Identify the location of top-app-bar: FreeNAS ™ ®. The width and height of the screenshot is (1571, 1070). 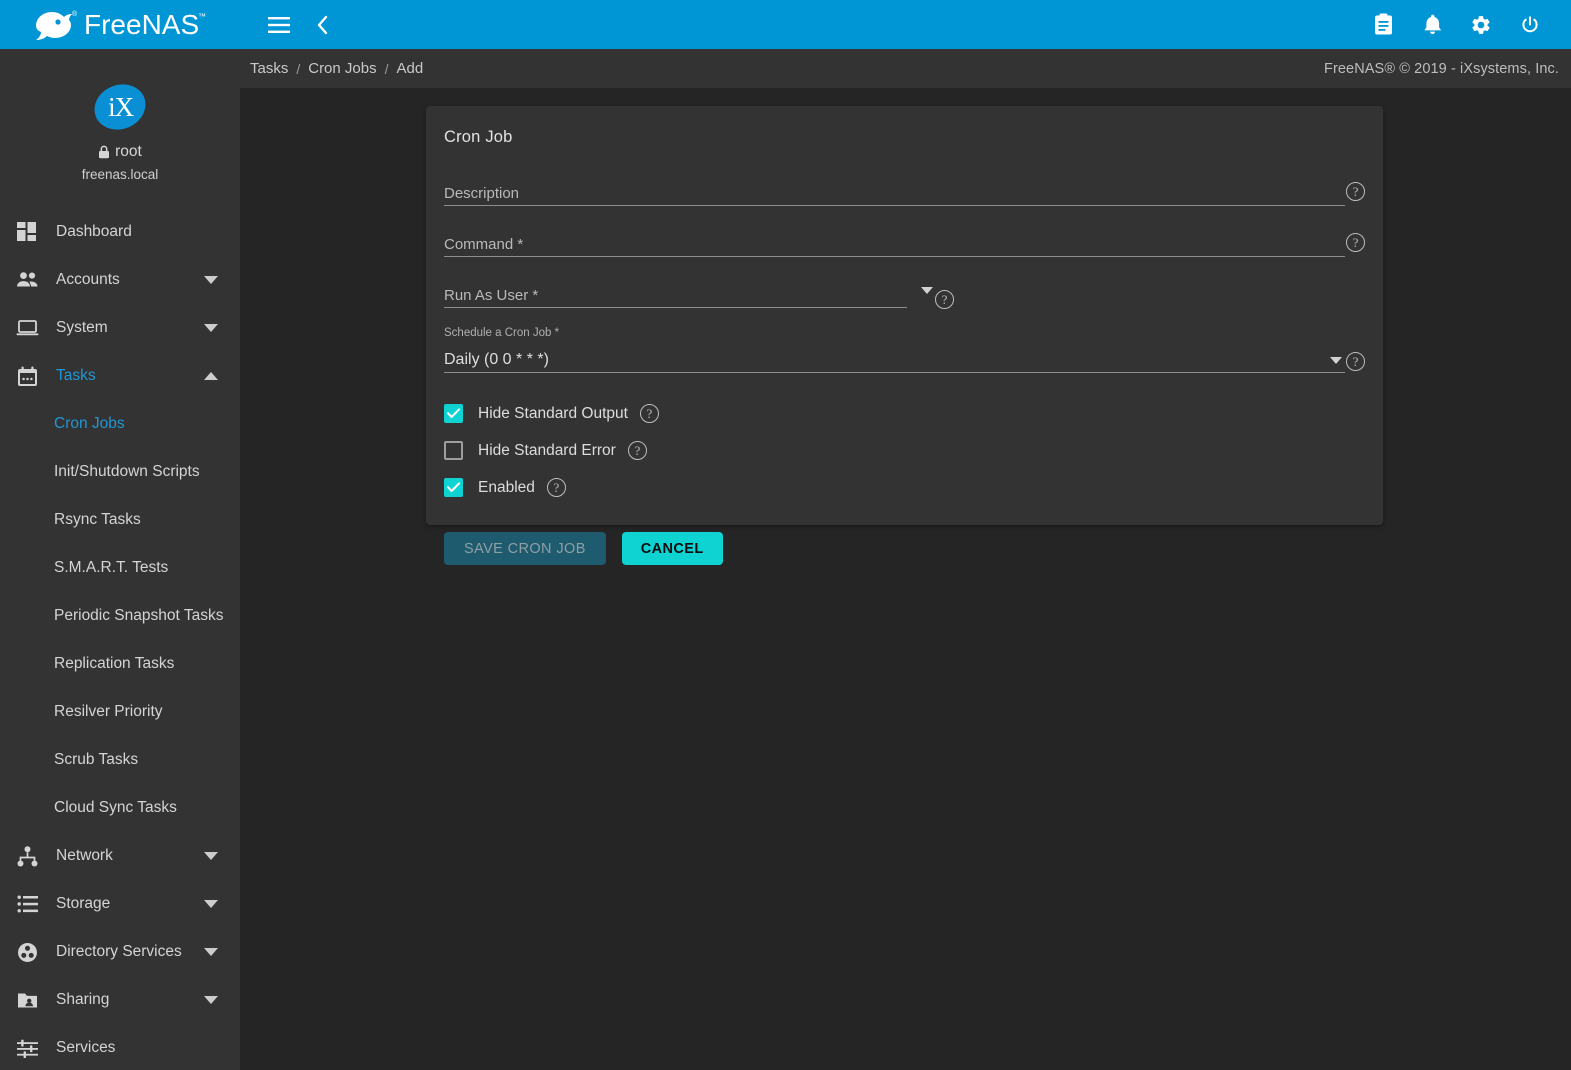
(785, 24).